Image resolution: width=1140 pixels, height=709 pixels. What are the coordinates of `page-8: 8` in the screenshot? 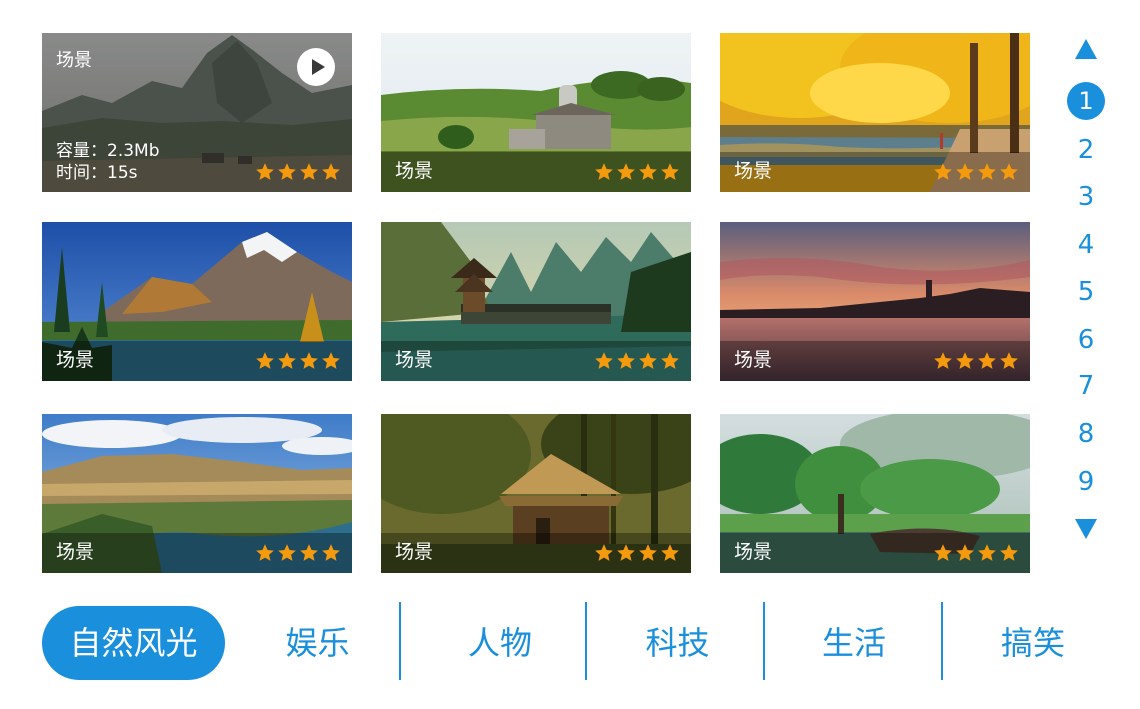 It's located at (1086, 434).